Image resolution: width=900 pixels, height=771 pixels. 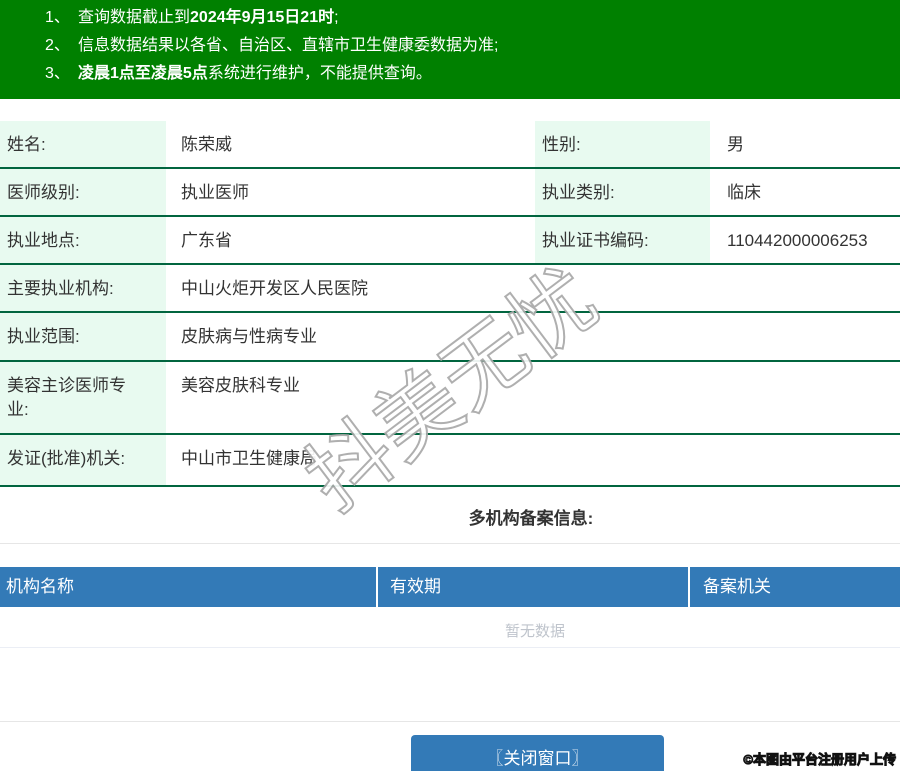 I want to click on field-label-issuing-authority: 发证(批准)机关:, so click(x=83, y=460).